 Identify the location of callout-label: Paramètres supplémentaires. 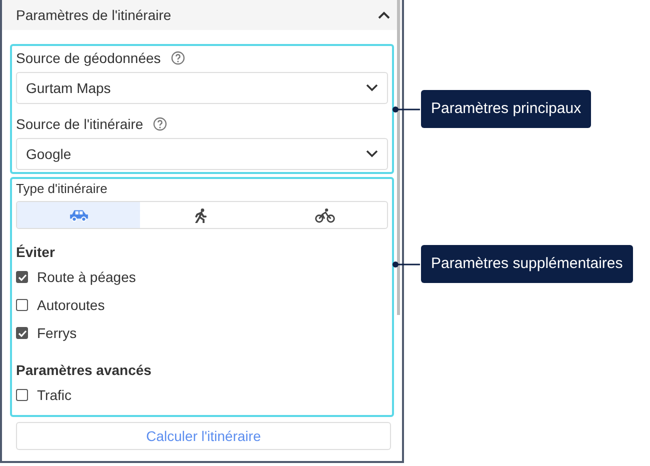
(527, 264).